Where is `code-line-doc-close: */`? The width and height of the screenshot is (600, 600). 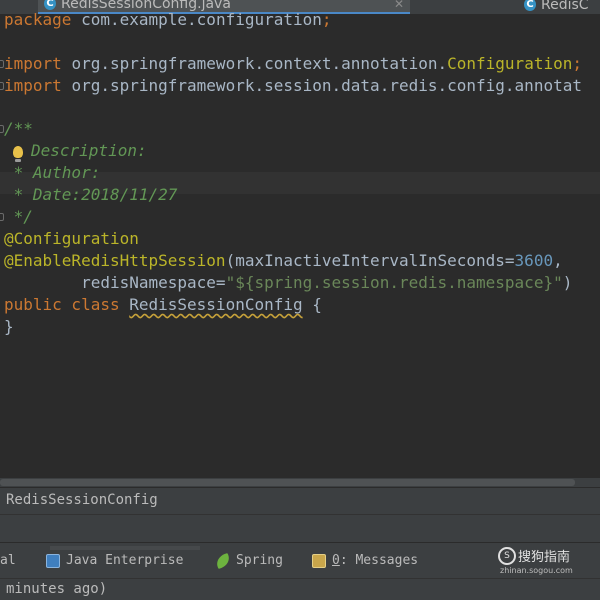 code-line-doc-close: */ is located at coordinates (18, 216).